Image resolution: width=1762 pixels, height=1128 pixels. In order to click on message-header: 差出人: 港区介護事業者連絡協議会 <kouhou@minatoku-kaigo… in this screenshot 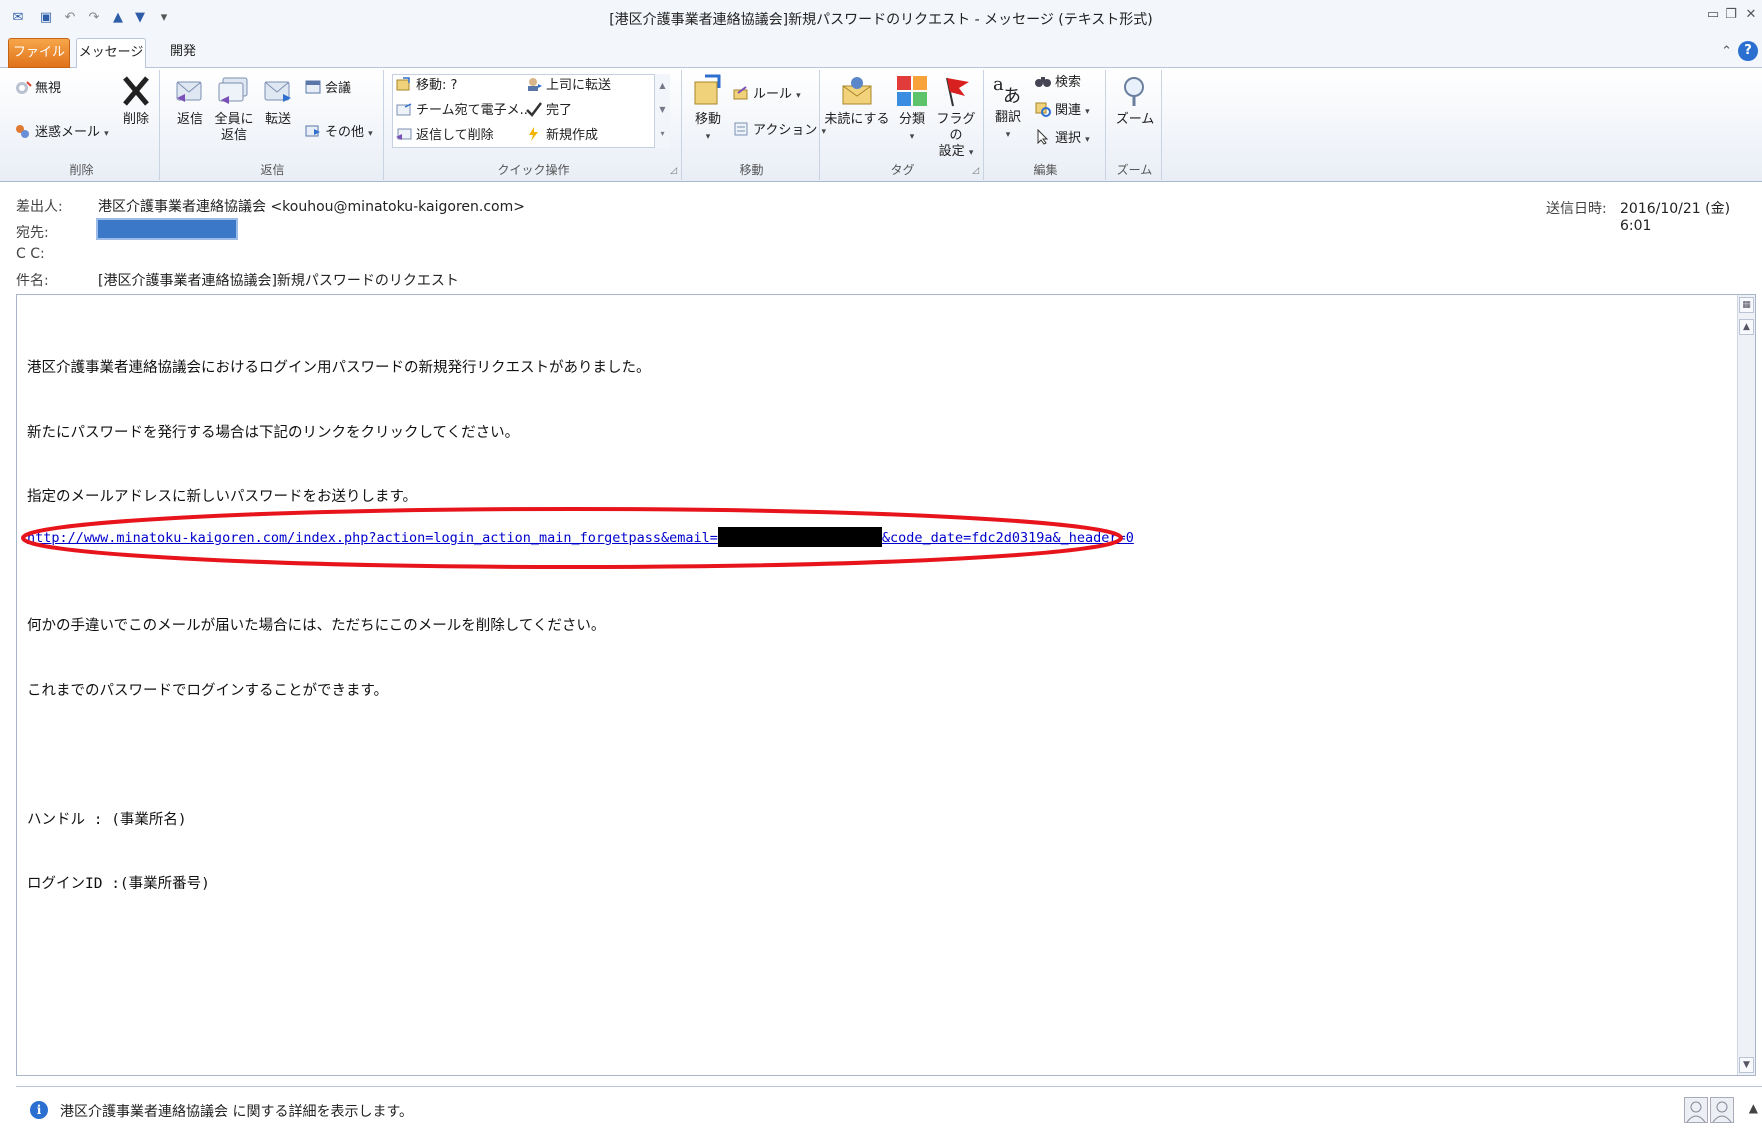, I will do `click(881, 239)`.